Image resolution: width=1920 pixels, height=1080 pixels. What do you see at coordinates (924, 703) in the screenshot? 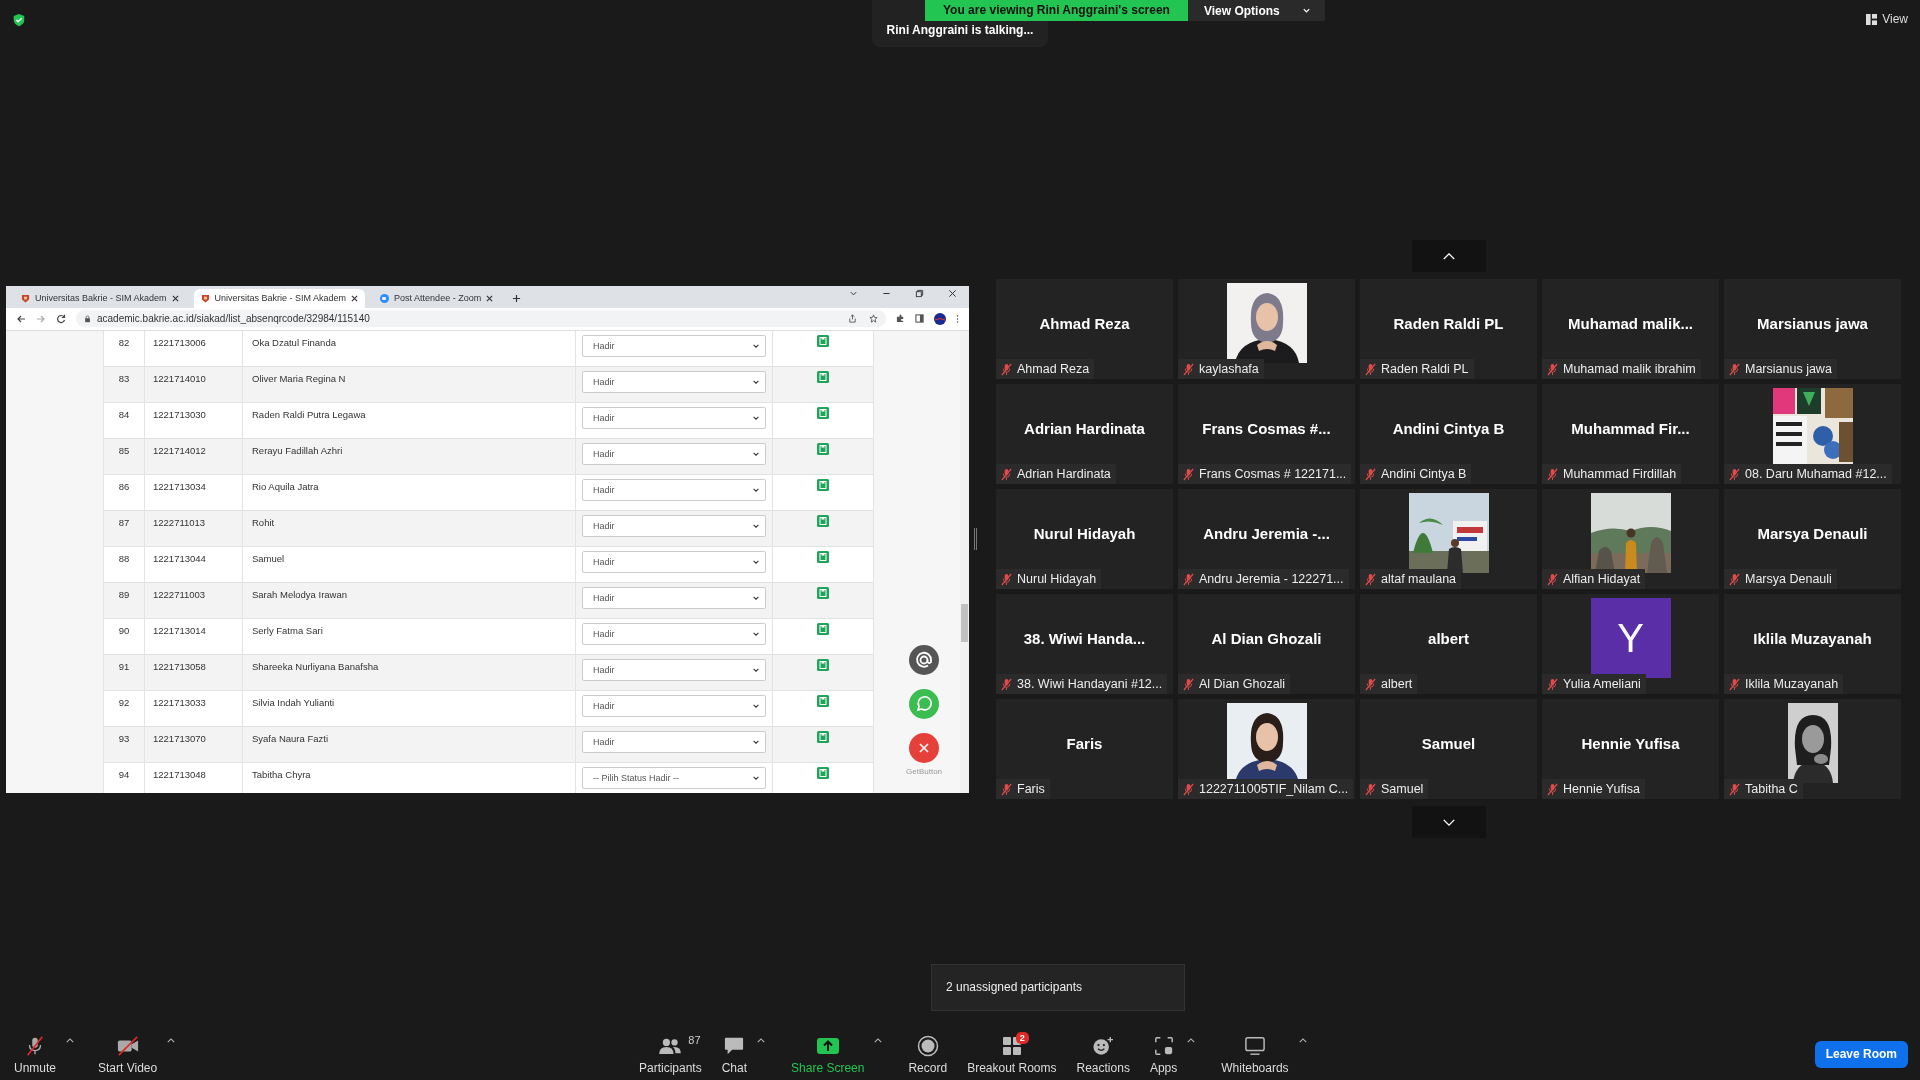
I see `whatsapp-button-icon` at bounding box center [924, 703].